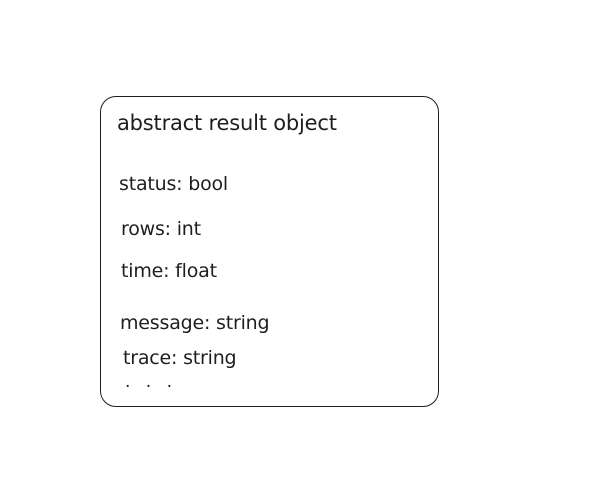 Image resolution: width=609 pixels, height=503 pixels. What do you see at coordinates (161, 229) in the screenshot?
I see `field-rows: rows: int` at bounding box center [161, 229].